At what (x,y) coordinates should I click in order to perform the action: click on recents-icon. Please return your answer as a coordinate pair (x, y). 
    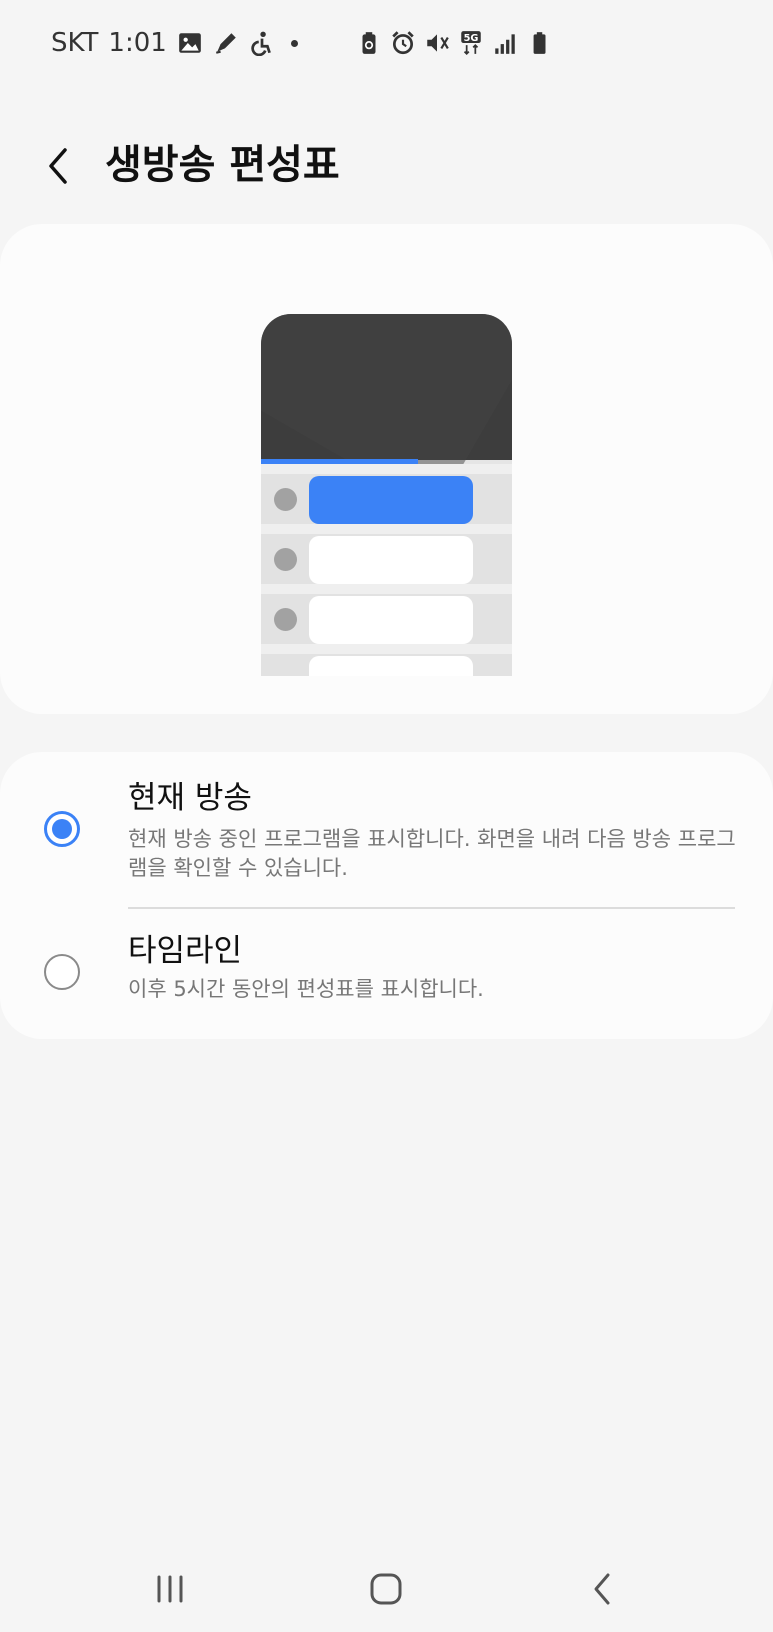
    Looking at the image, I should click on (170, 1589).